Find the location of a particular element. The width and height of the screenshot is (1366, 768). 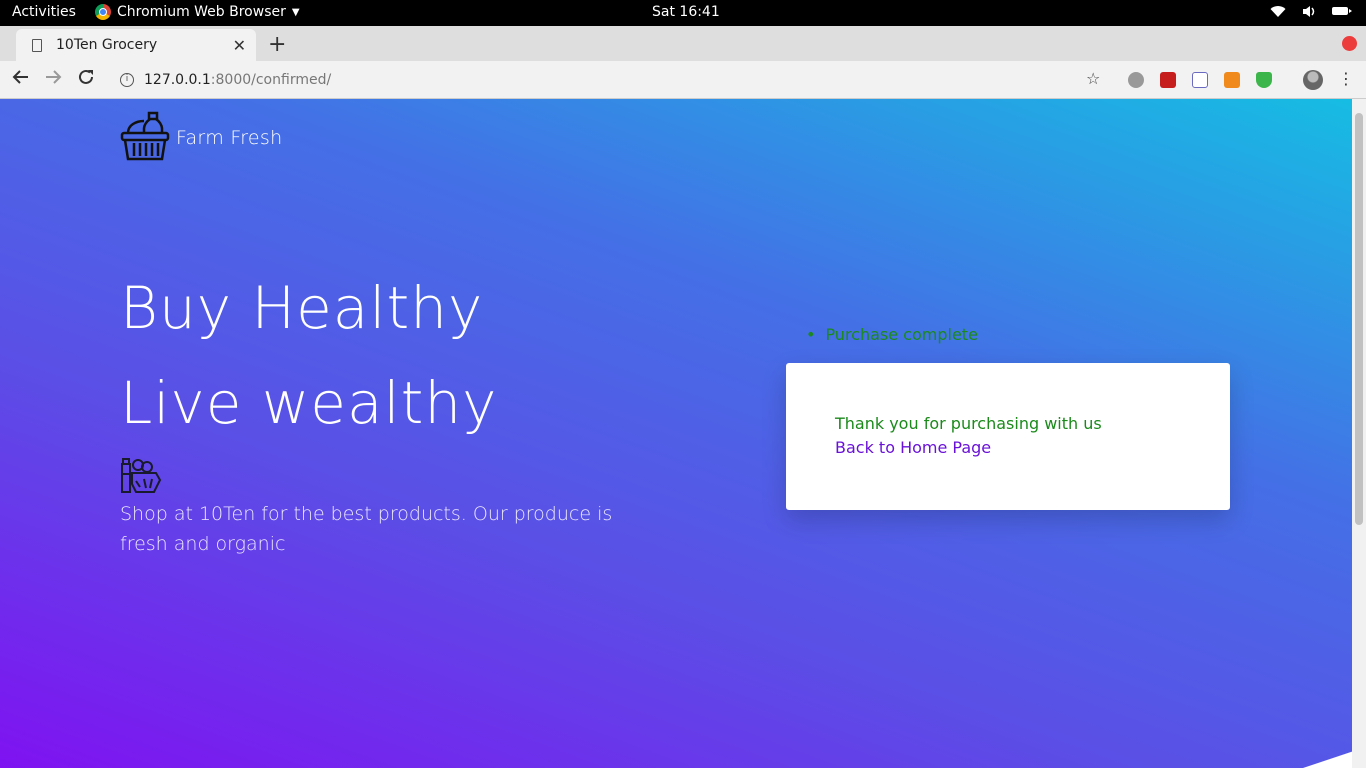

battery-icon is located at coordinates (1342, 13).